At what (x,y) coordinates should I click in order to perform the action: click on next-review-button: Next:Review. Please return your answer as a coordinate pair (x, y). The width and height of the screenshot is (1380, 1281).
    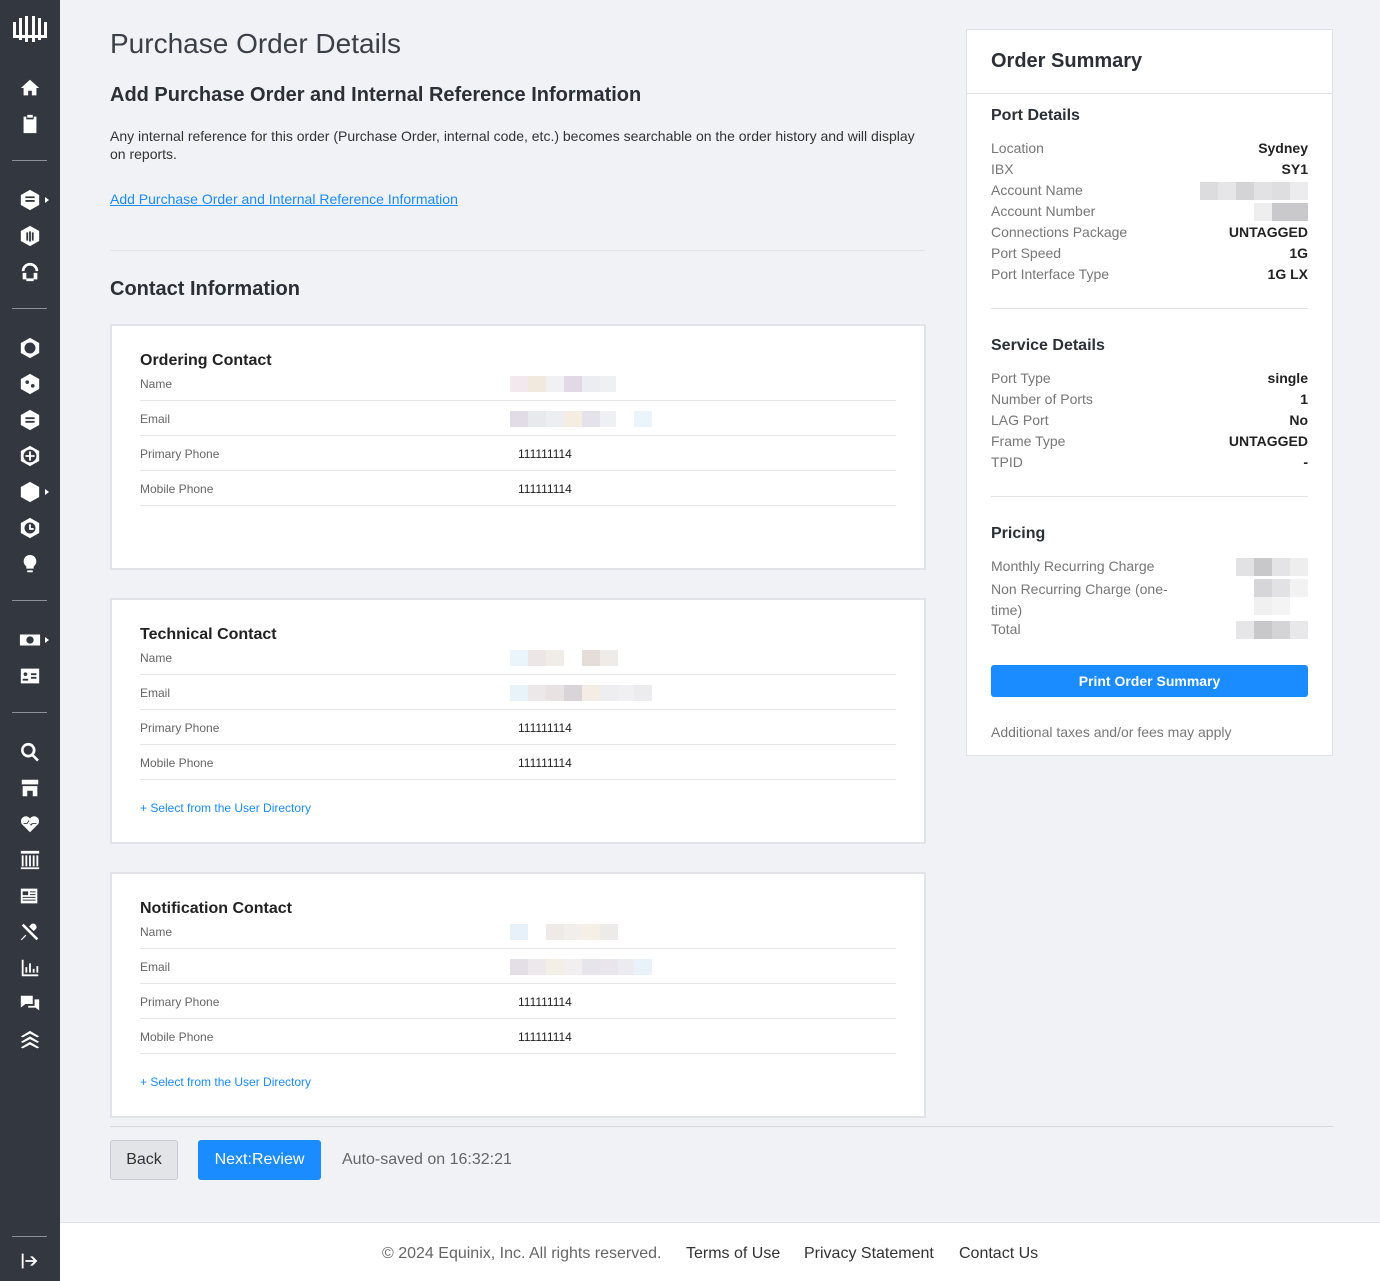
    Looking at the image, I should click on (259, 1160).